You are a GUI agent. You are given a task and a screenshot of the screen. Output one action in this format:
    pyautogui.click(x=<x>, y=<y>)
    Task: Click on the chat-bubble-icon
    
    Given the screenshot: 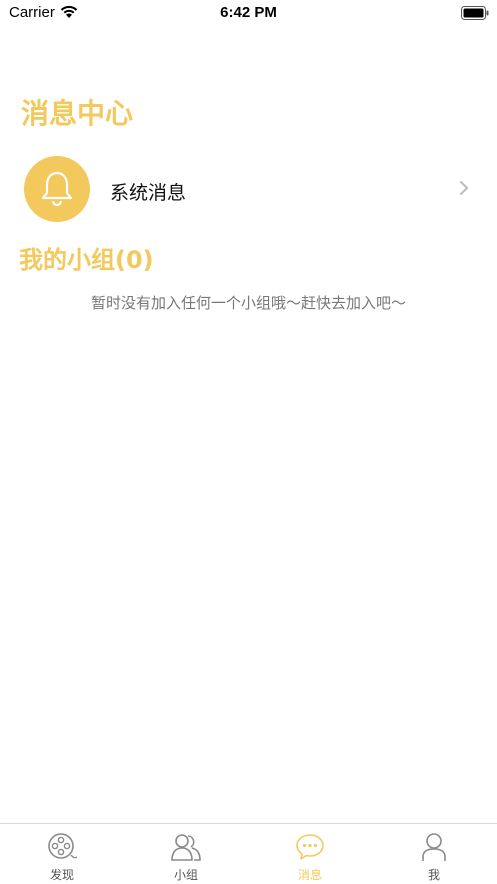 What is the action you would take?
    pyautogui.click(x=310, y=847)
    